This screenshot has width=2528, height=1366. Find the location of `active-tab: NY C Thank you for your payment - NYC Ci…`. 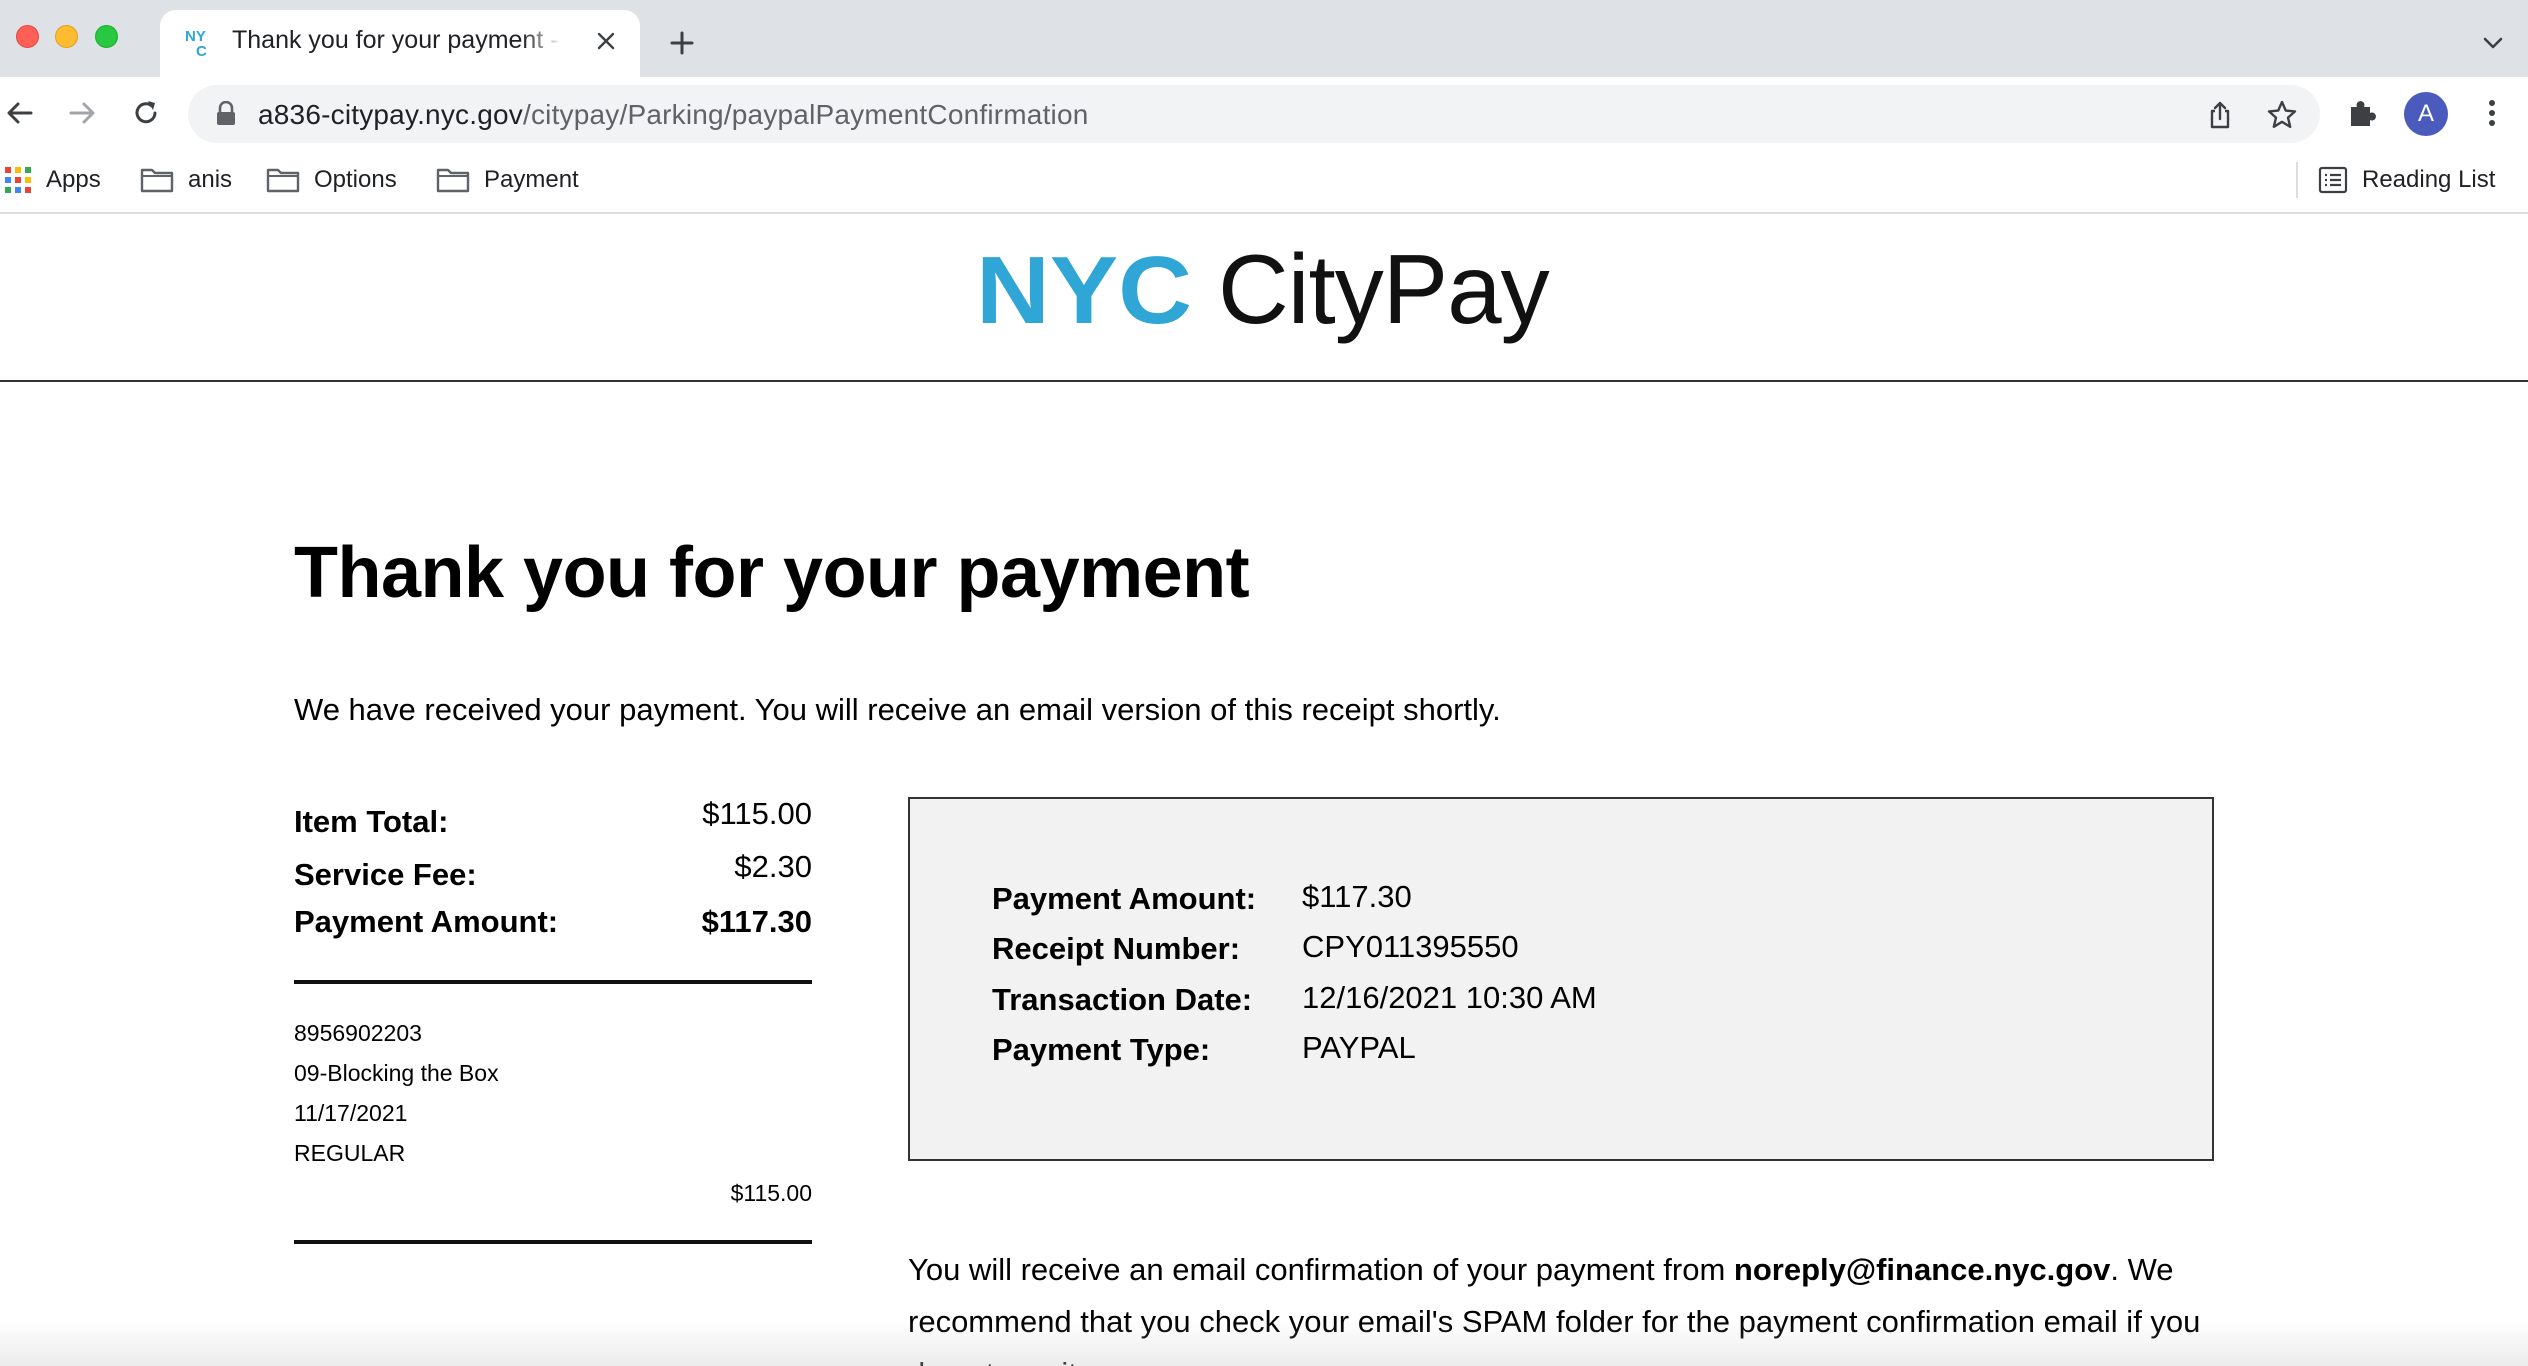

active-tab: NY C Thank you for your payment - NYC Ci… is located at coordinates (400, 43).